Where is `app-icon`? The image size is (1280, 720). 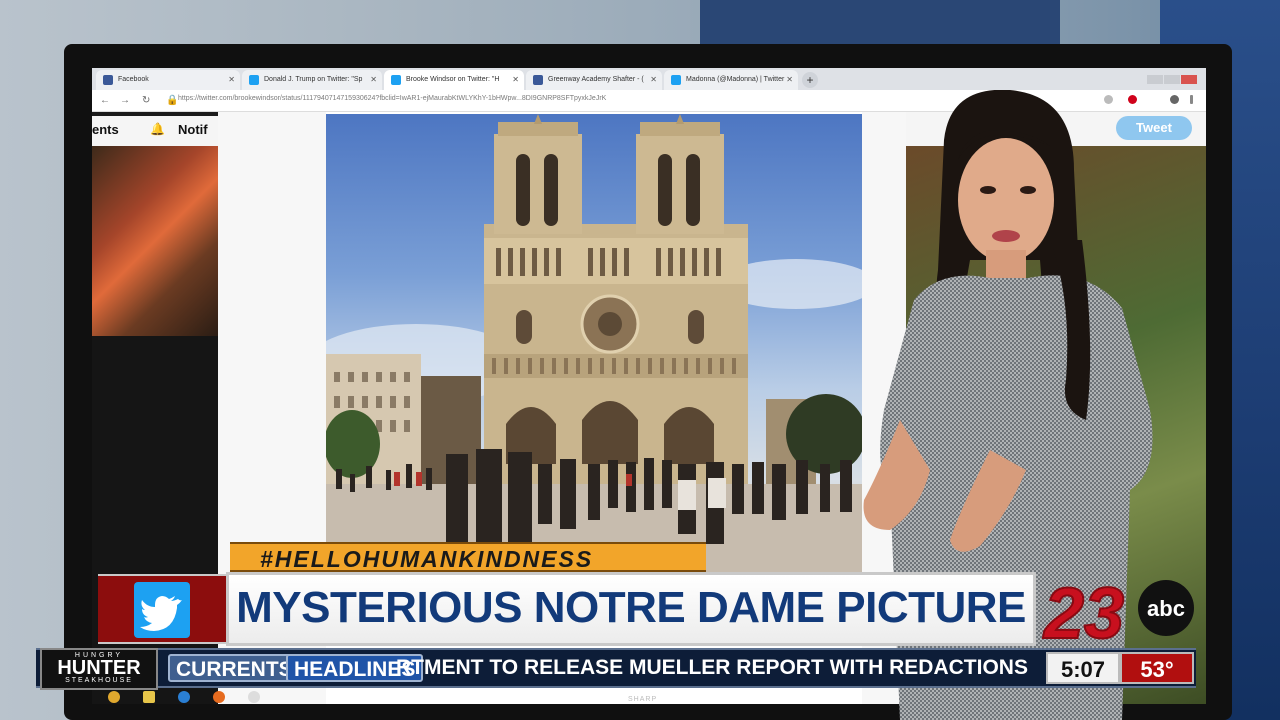 app-icon is located at coordinates (254, 697).